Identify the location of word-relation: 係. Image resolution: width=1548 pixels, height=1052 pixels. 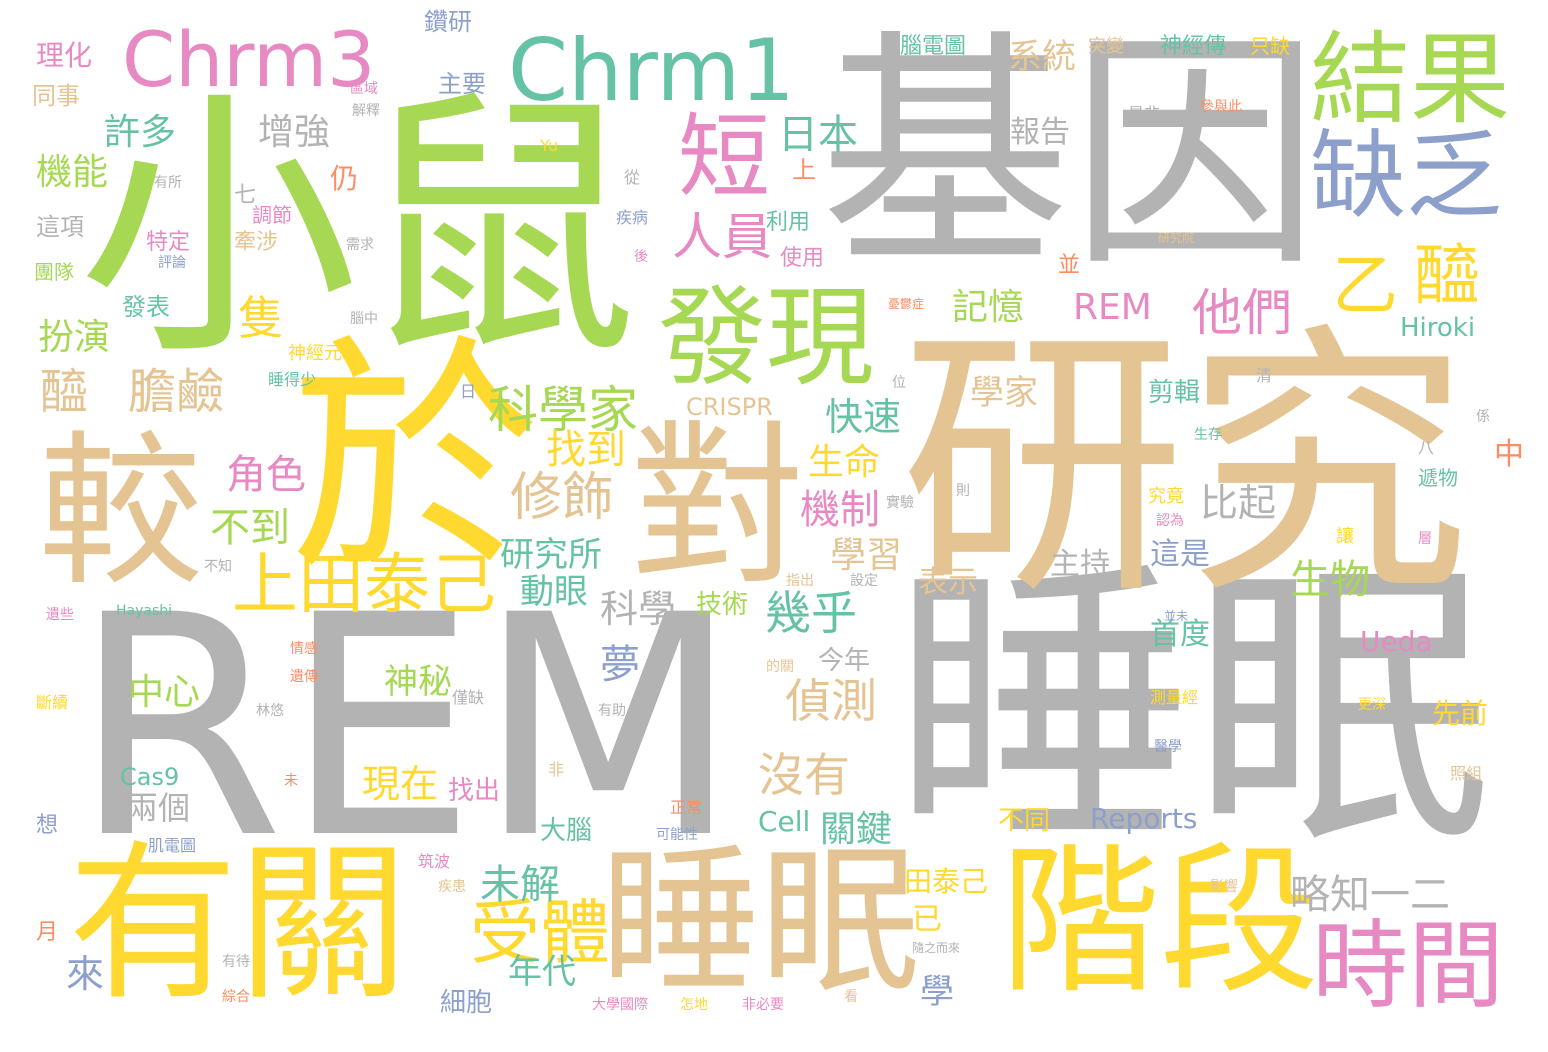
(1483, 417).